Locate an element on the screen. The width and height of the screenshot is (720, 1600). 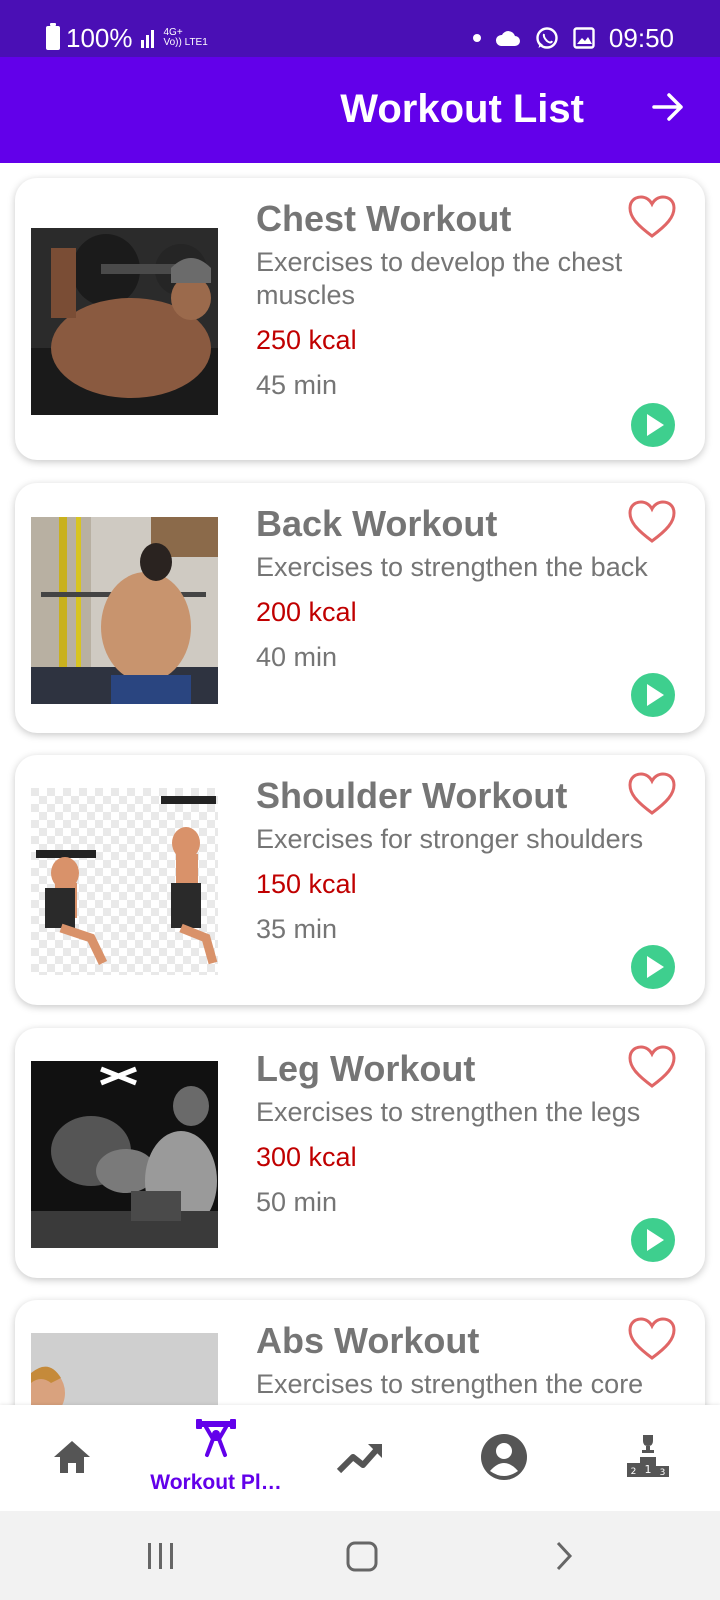
svg-text: 3 is located at coordinates (663, 1473).